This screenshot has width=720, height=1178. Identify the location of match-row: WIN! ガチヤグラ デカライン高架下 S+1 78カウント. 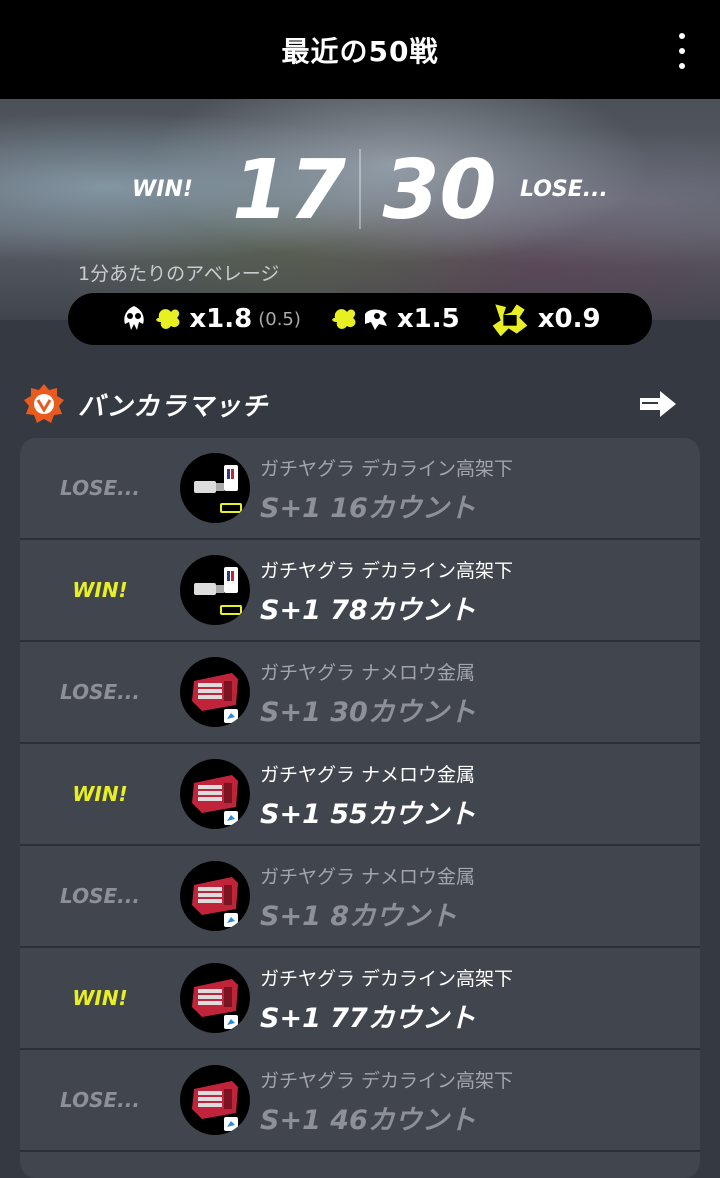
(360, 591).